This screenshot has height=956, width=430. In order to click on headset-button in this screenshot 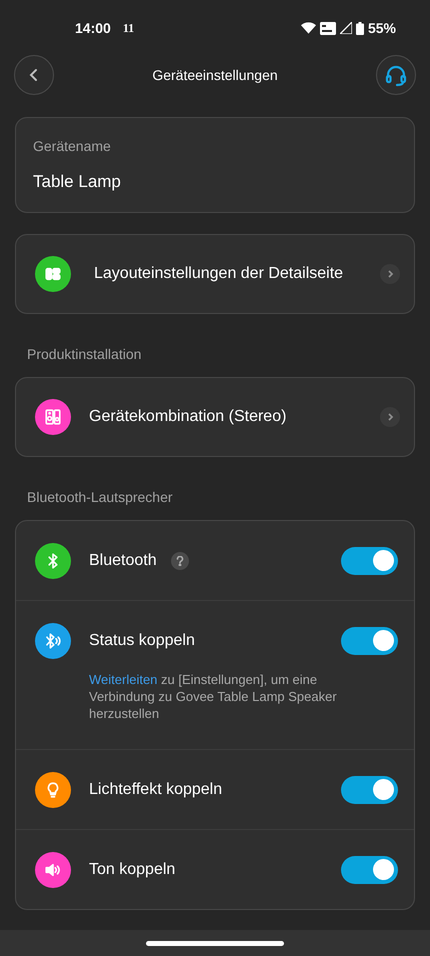, I will do `click(396, 75)`.